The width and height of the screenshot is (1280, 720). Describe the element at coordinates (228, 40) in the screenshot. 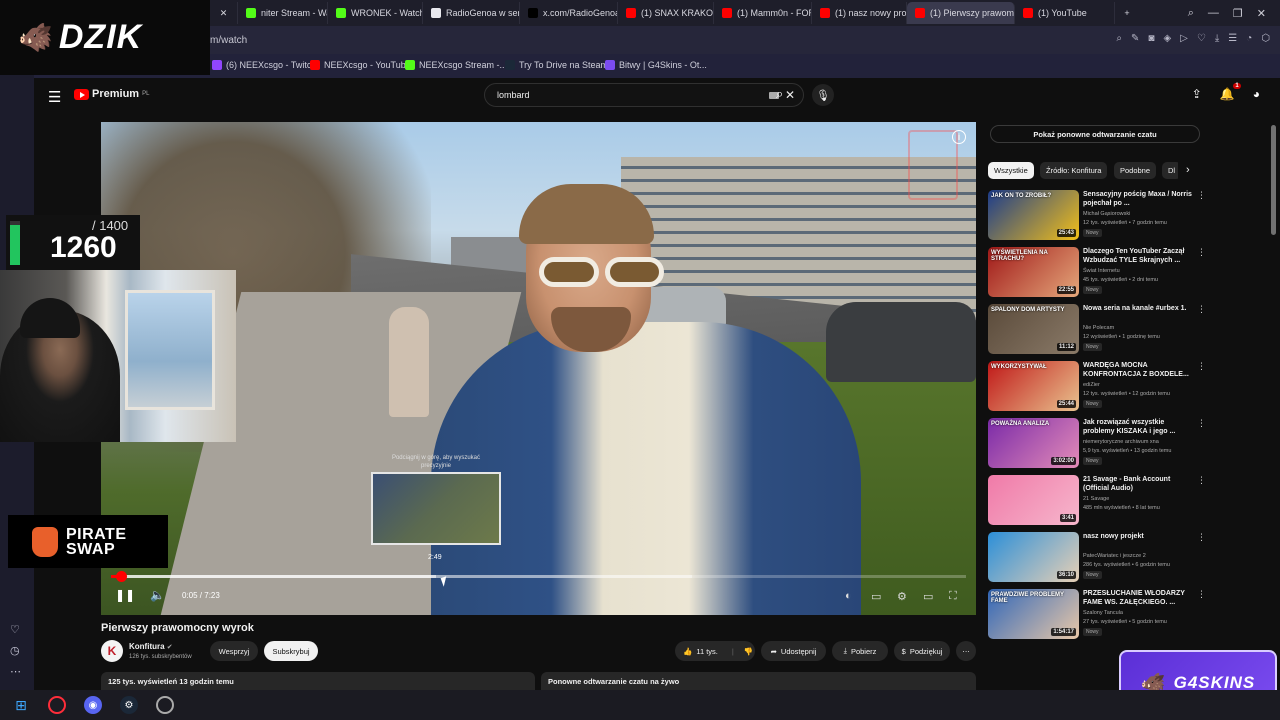

I see `url-field: m/watch` at that location.